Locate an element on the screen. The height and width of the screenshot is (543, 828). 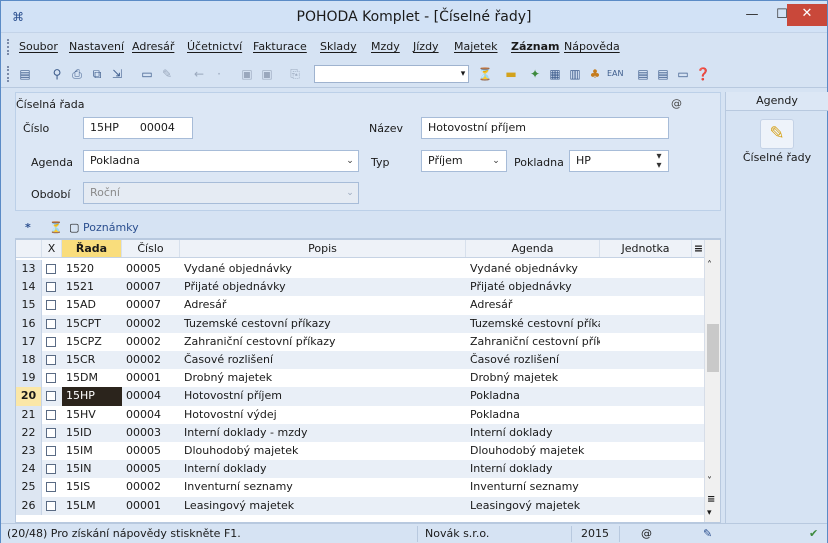
status-year: 2015 is located at coordinates (595, 534).